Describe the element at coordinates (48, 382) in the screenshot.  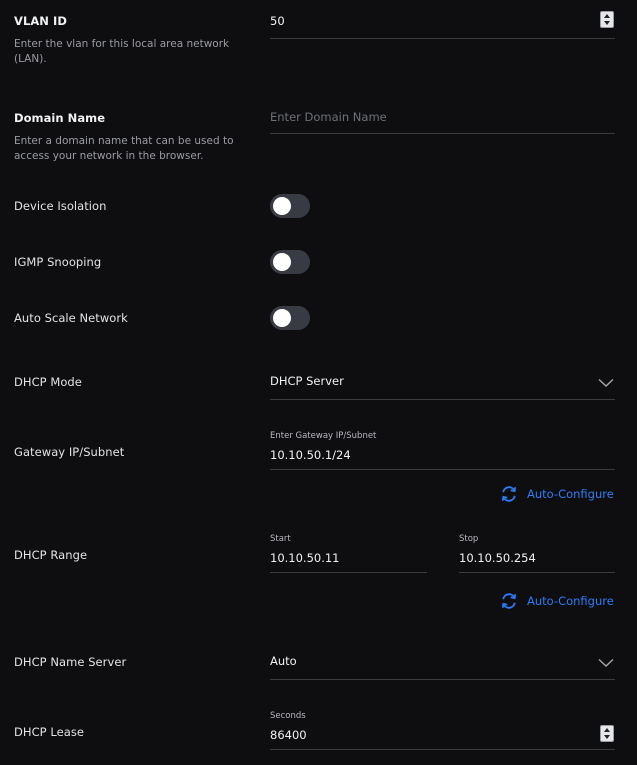
I see `dhcp-mode-label: DHCP Mode` at that location.